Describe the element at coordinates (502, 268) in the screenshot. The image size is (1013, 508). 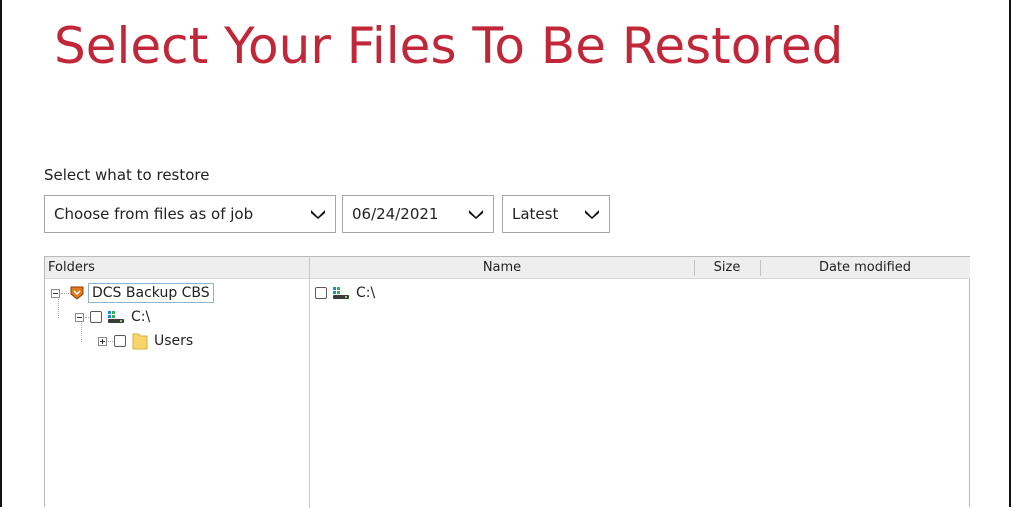
I see `name-column-header: Name` at that location.